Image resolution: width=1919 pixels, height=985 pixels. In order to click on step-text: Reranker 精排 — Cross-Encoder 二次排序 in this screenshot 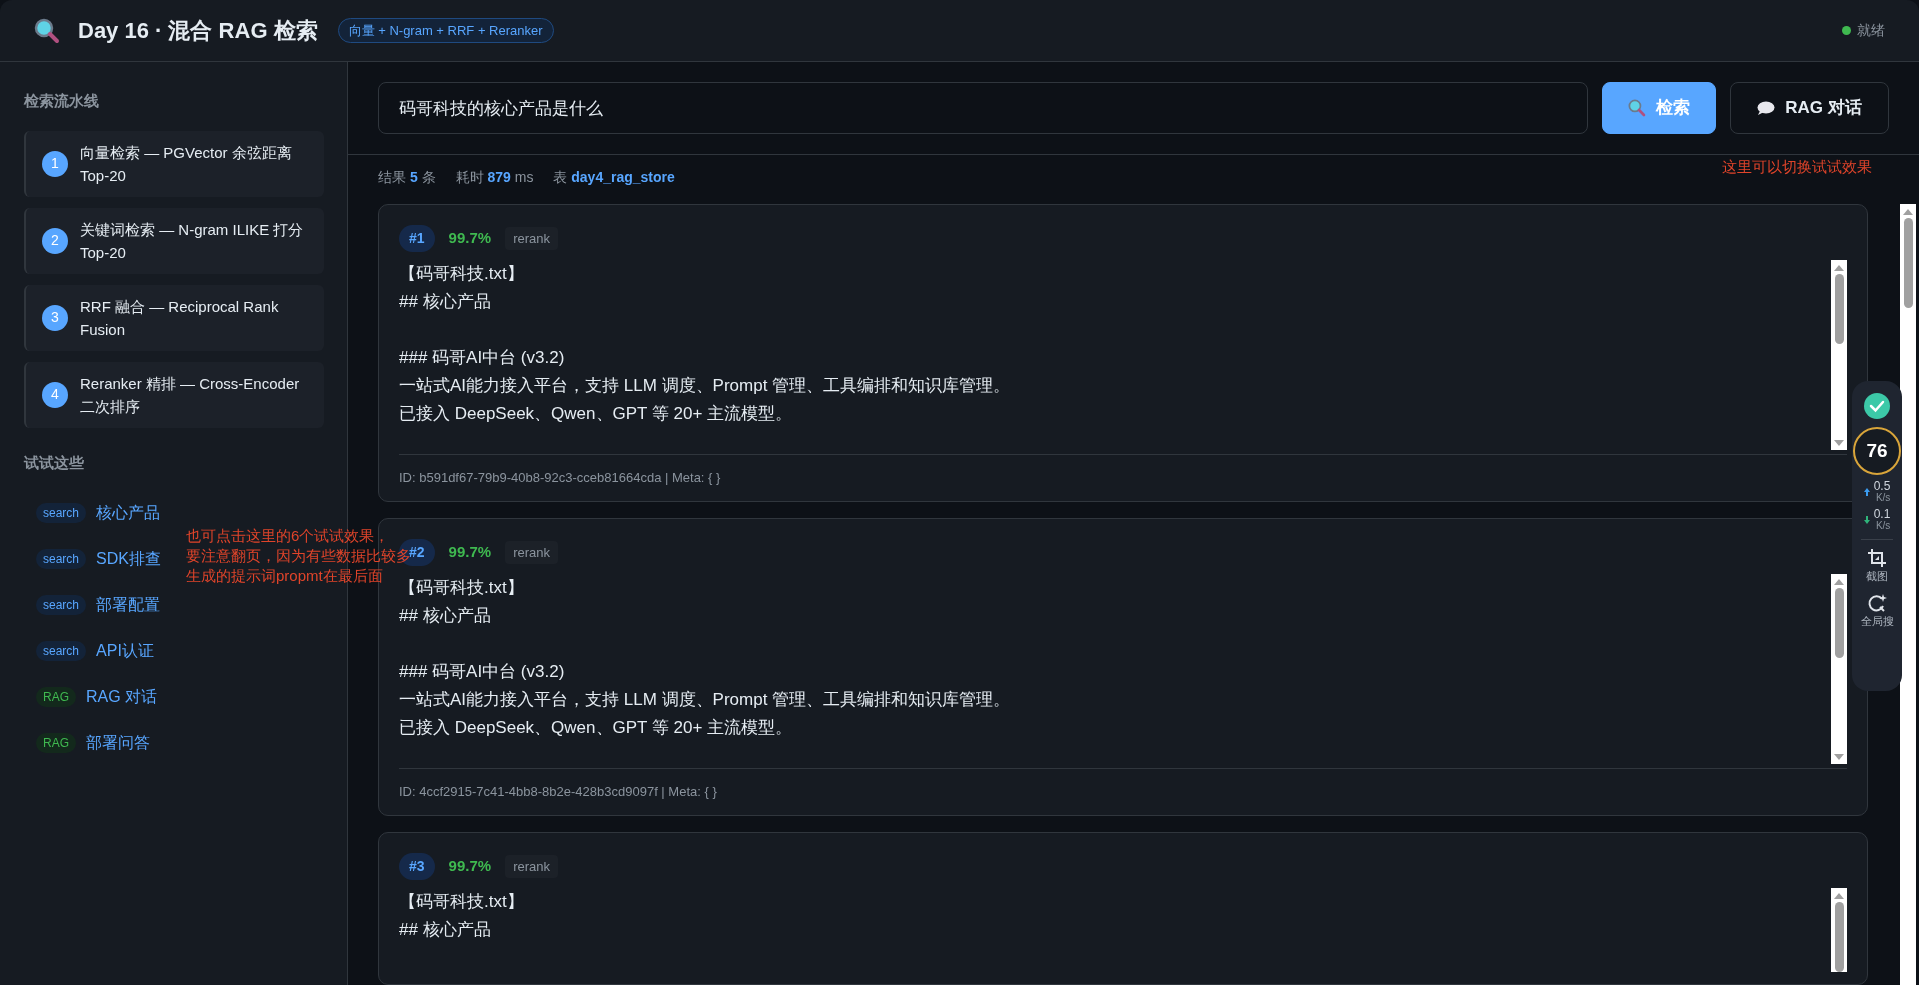, I will do `click(190, 395)`.